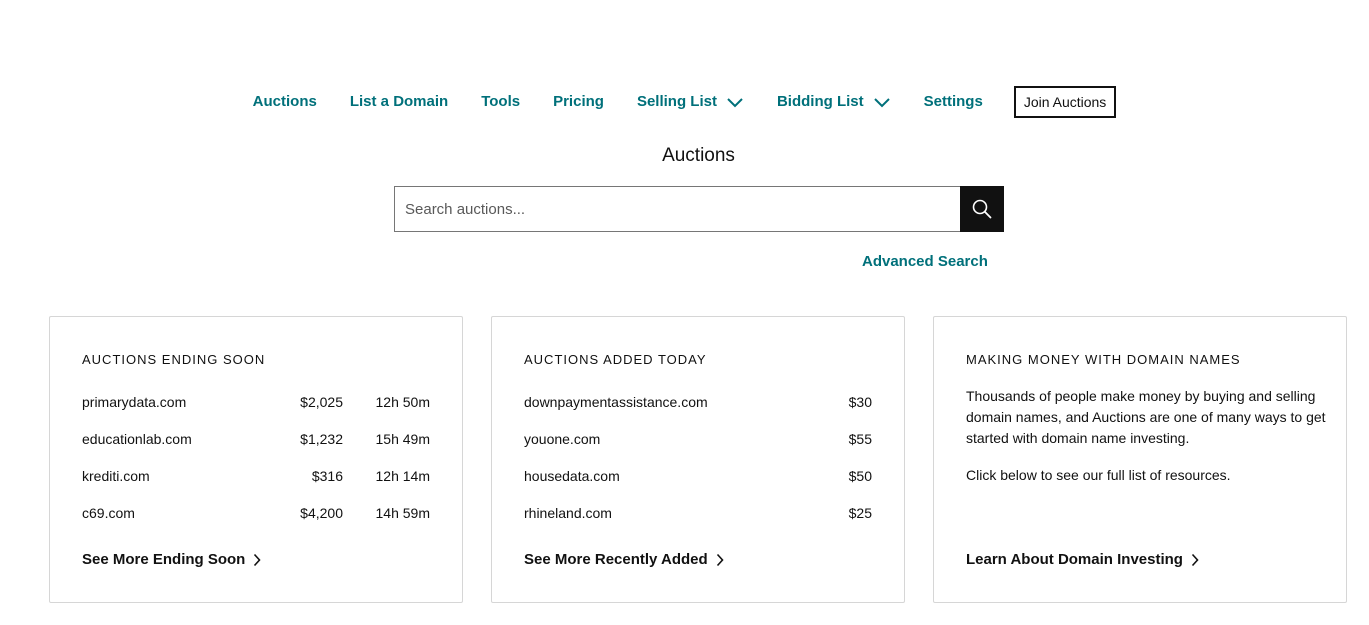 The height and width of the screenshot is (625, 1369). I want to click on list-item: rhineland.com $25, so click(698, 523).